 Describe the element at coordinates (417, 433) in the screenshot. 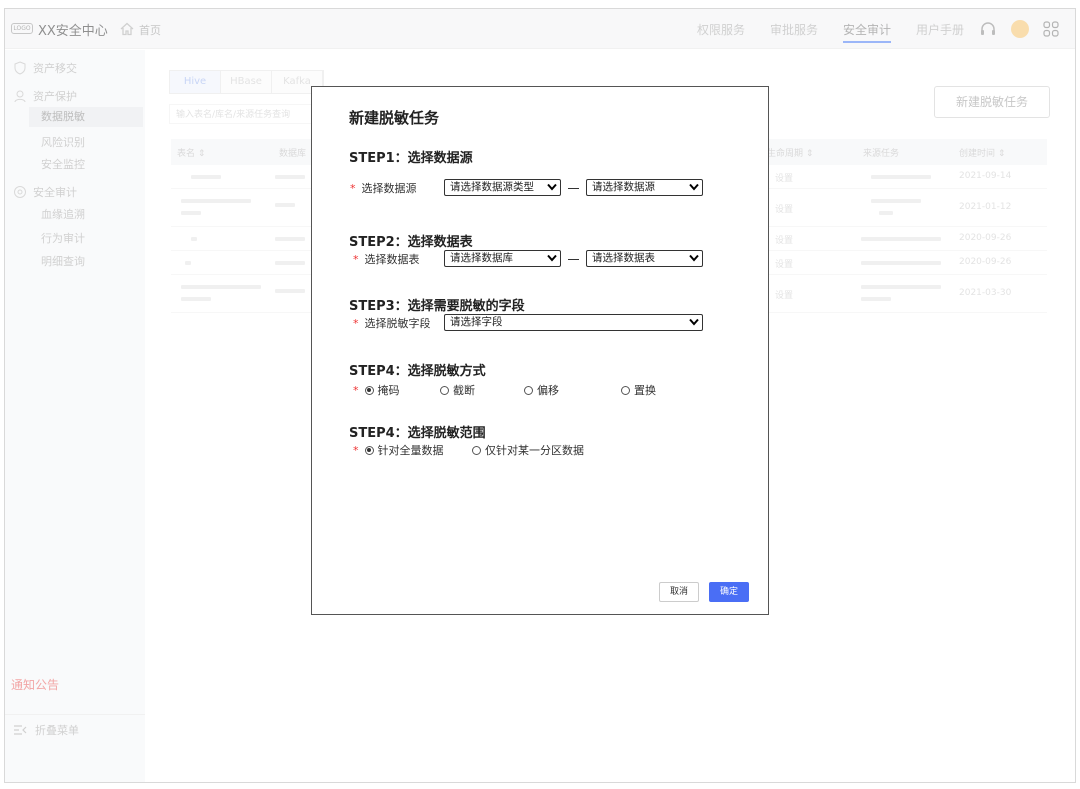

I see `step5-title: STEP4：选择脱敏范围` at that location.